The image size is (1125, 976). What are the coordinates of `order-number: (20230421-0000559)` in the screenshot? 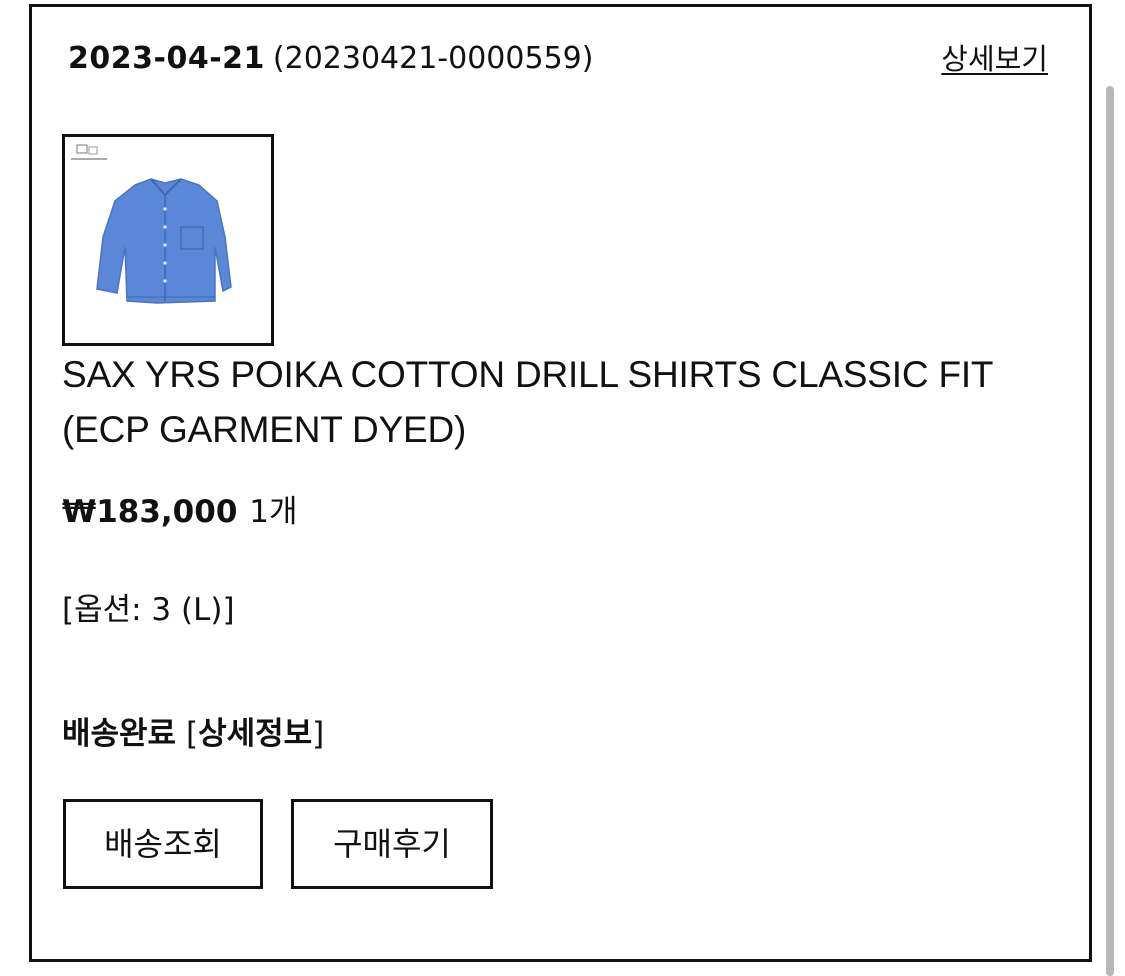 It's located at (433, 58).